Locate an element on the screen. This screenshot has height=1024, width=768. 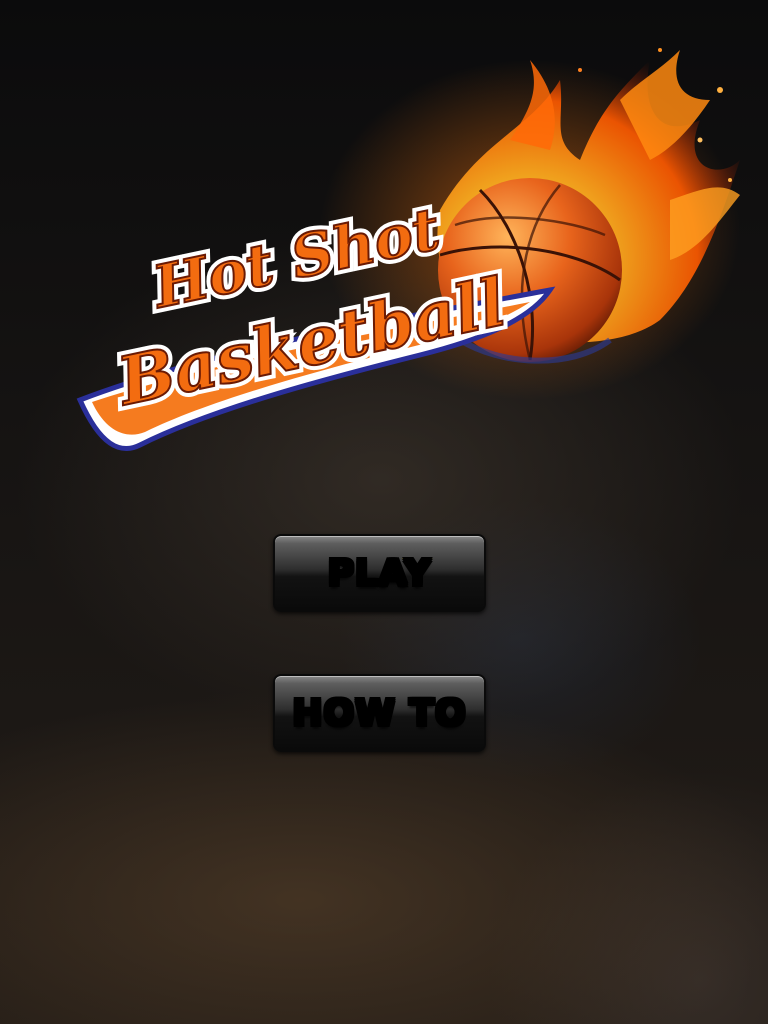
play-button: PLAY is located at coordinates (379, 573).